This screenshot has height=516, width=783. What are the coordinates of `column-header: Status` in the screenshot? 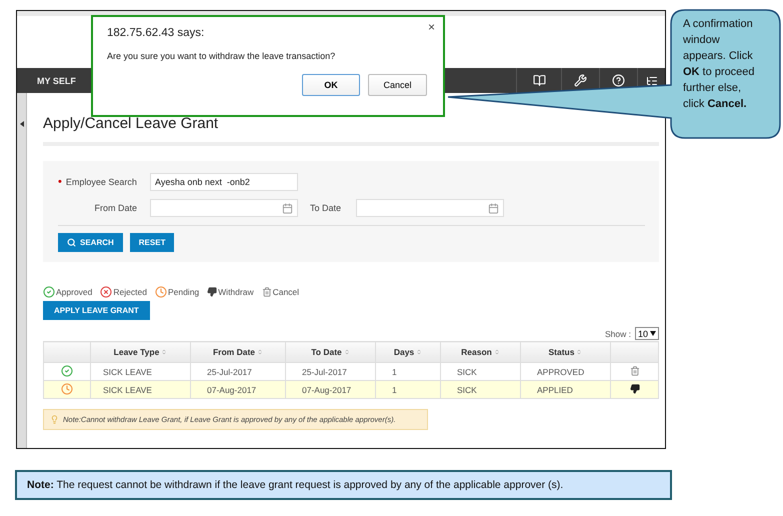 It's located at (561, 352).